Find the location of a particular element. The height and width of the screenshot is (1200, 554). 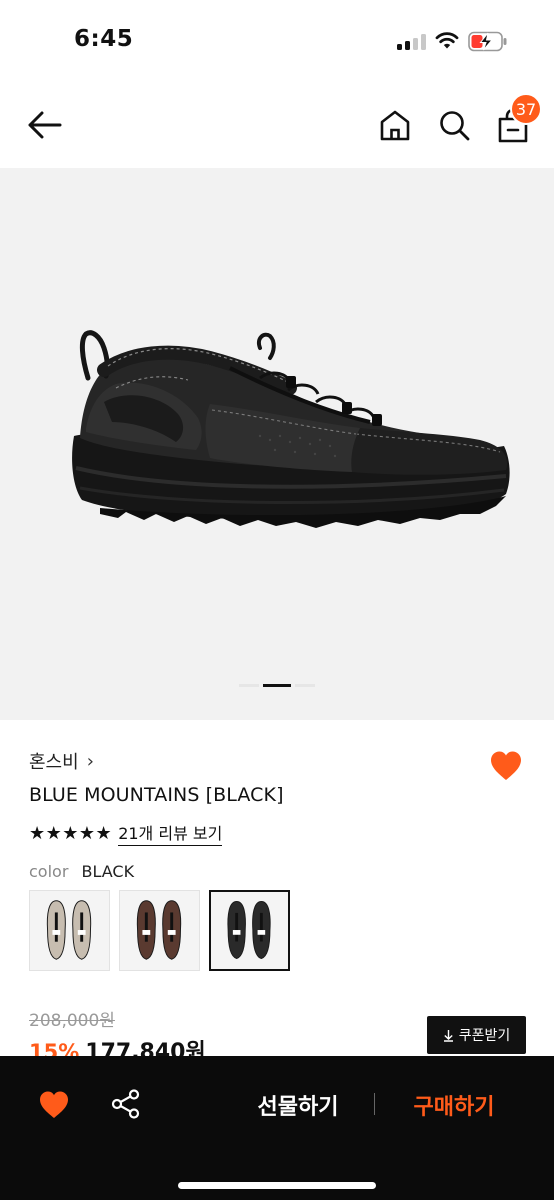

pager-dot-active is located at coordinates (277, 685).